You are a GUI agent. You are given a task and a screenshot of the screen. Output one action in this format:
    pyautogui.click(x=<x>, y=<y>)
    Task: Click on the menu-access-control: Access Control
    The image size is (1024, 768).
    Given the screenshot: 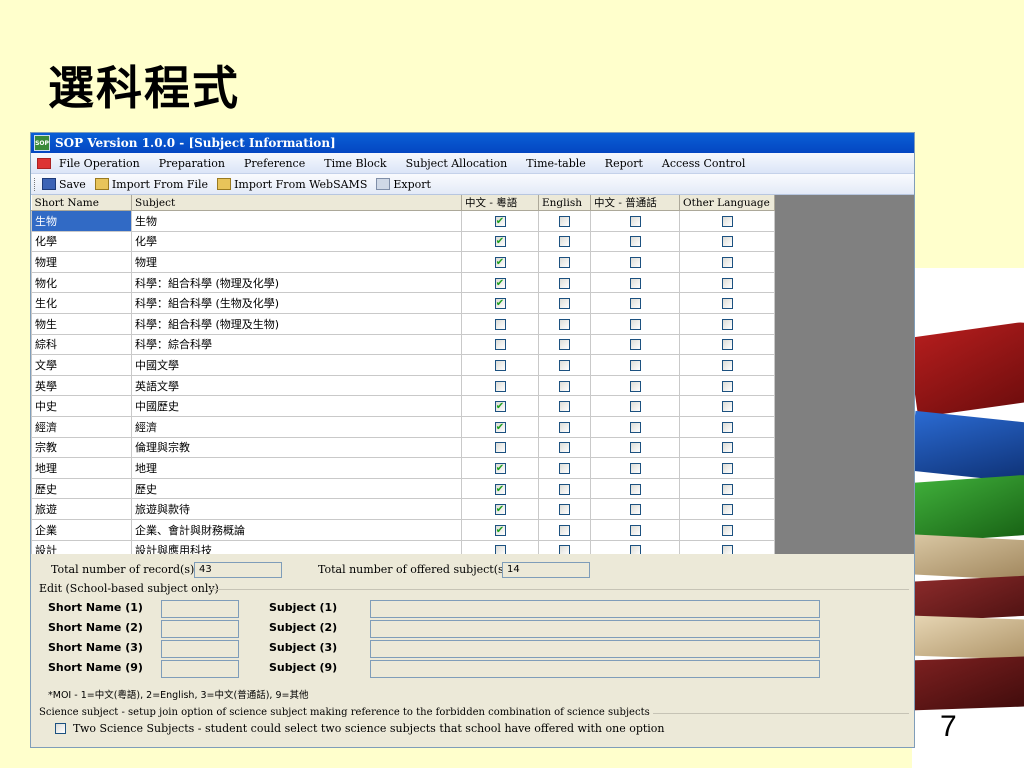 What is the action you would take?
    pyautogui.click(x=704, y=163)
    